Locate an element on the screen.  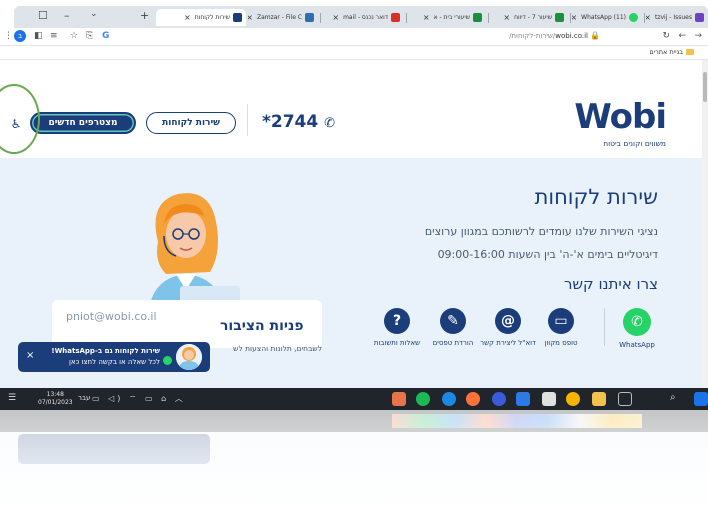
contact-label: הורדת טפסים is located at coordinates (453, 343).